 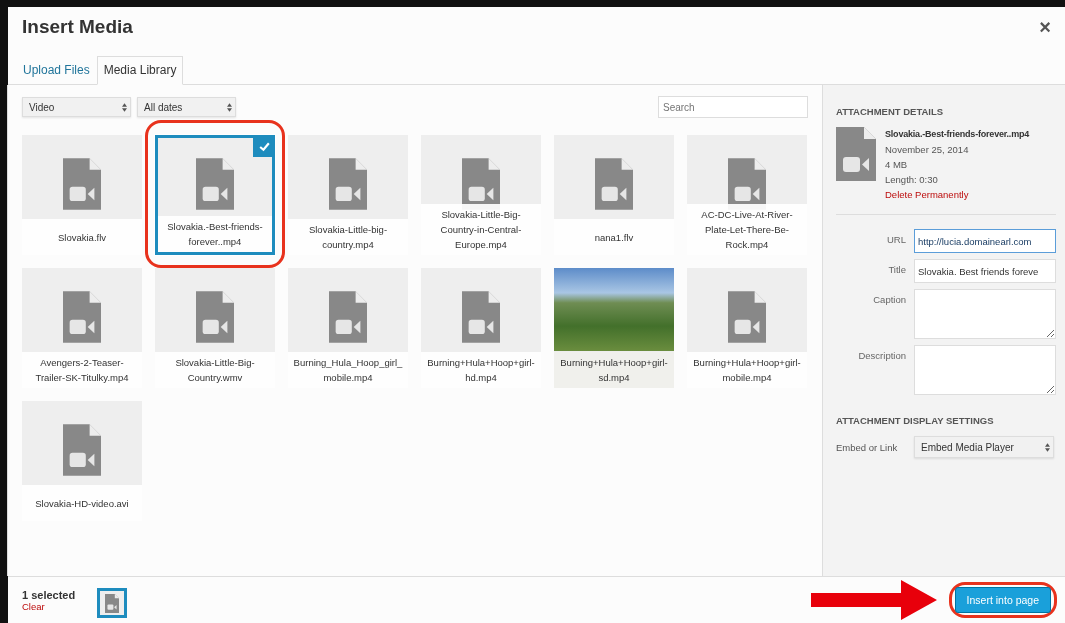 I want to click on section-heading: ATTACHMENT DETAILS, so click(x=890, y=111).